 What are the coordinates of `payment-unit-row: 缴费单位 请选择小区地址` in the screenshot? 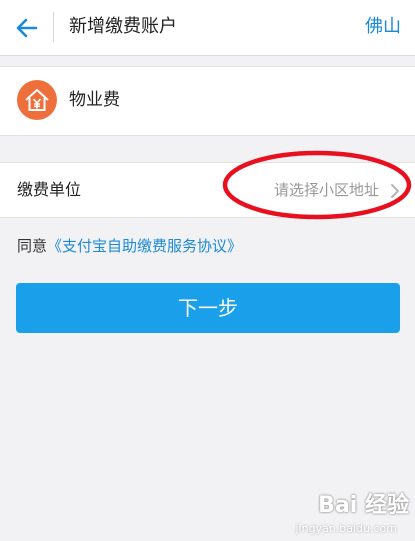 It's located at (207, 190).